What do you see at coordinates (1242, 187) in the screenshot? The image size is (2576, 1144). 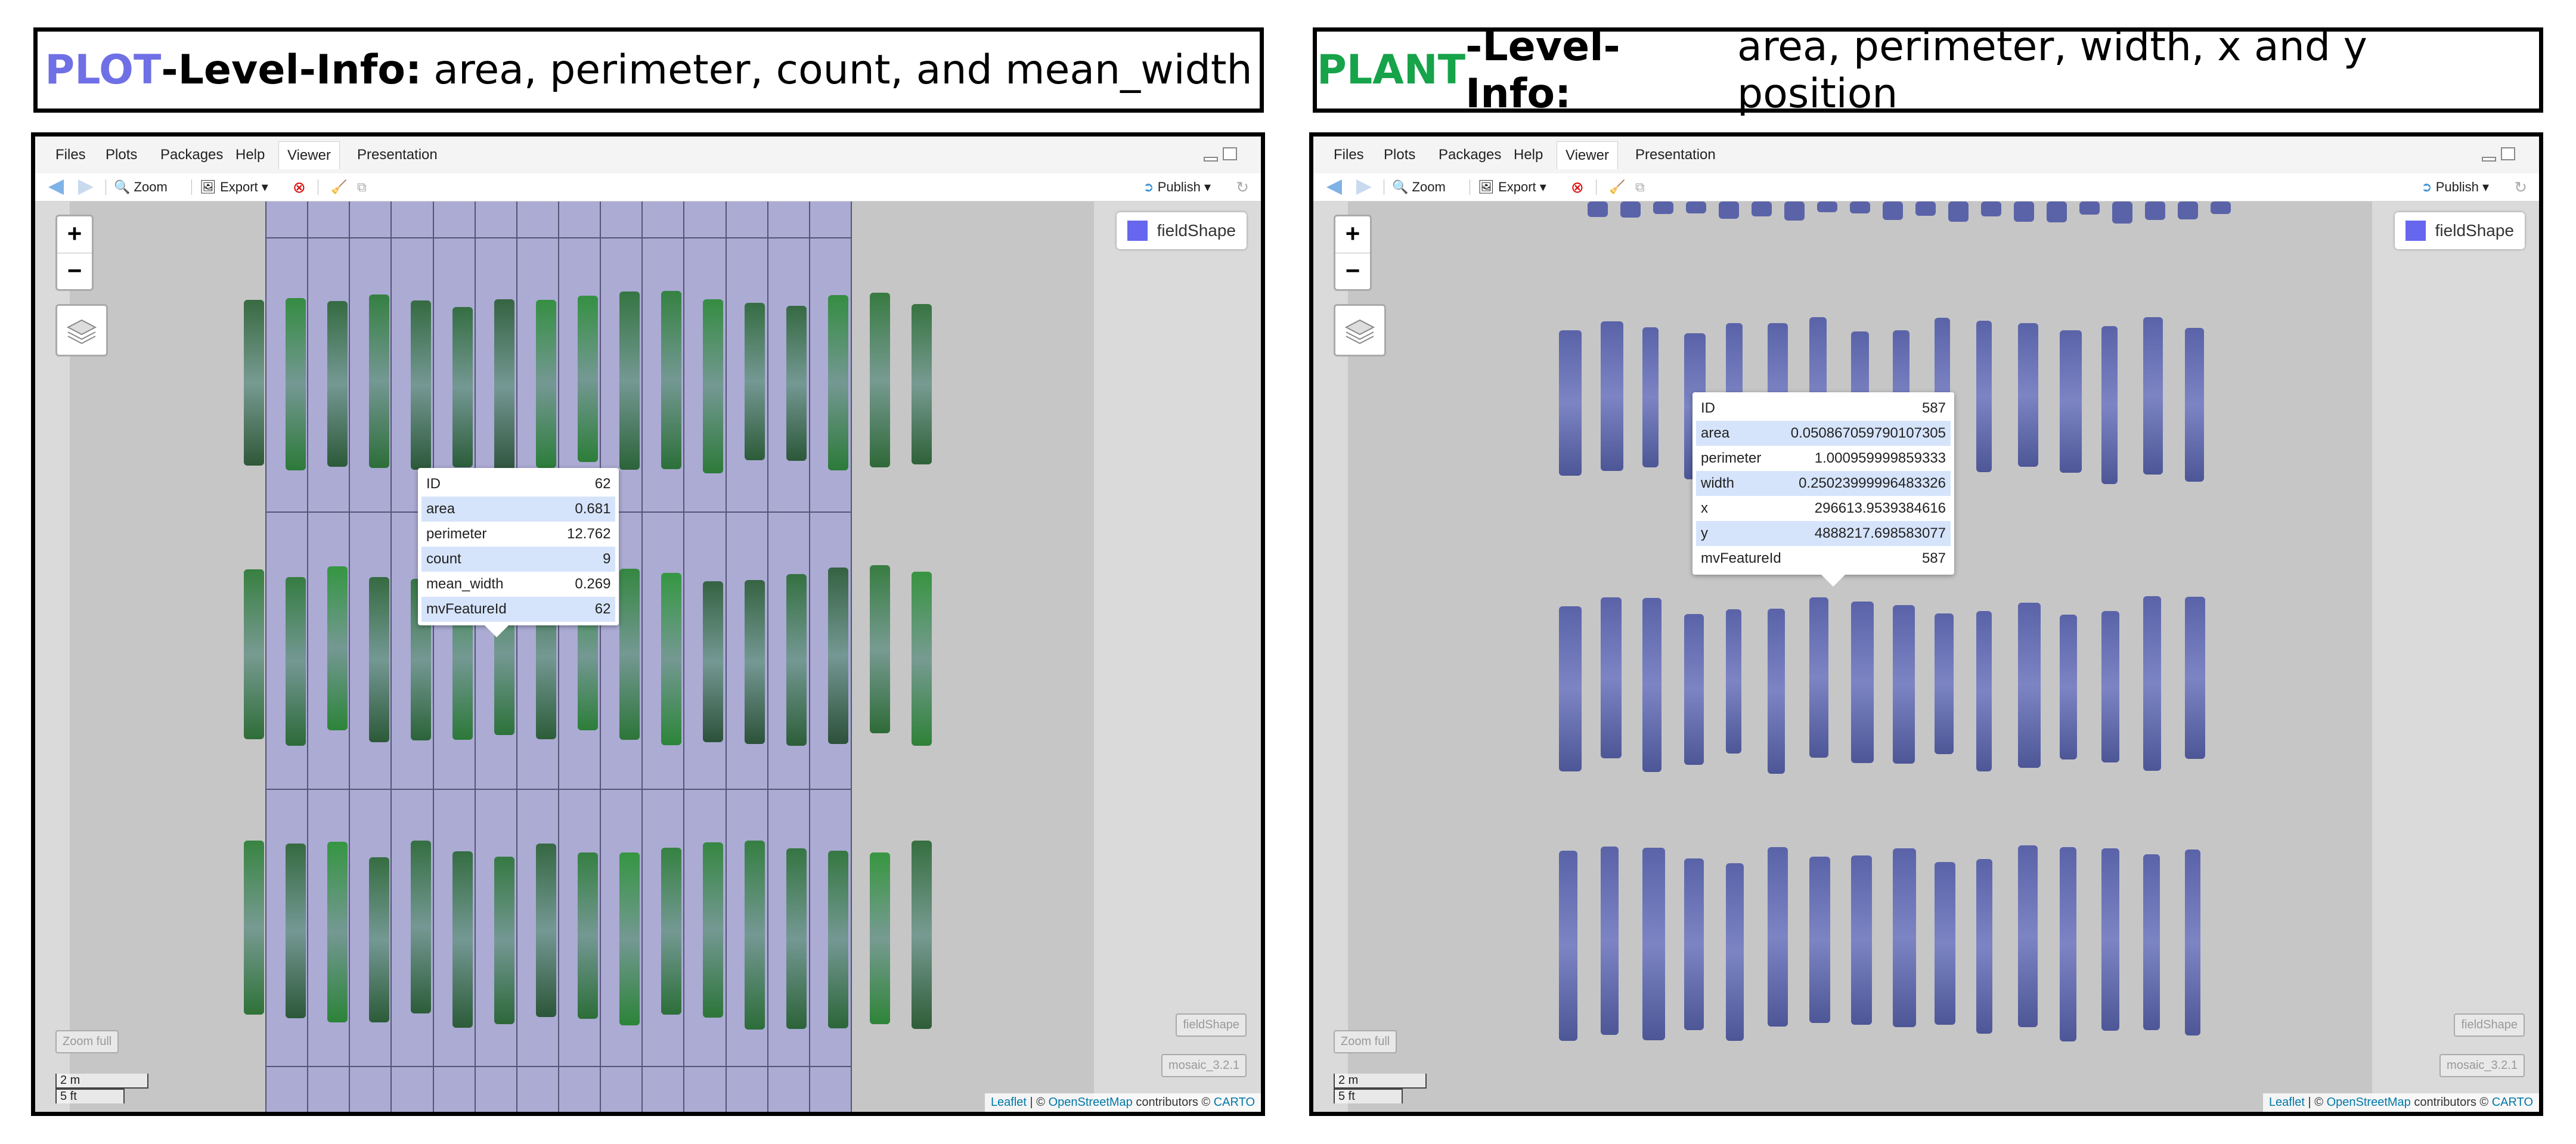 I see `refresh-icon: ↻` at bounding box center [1242, 187].